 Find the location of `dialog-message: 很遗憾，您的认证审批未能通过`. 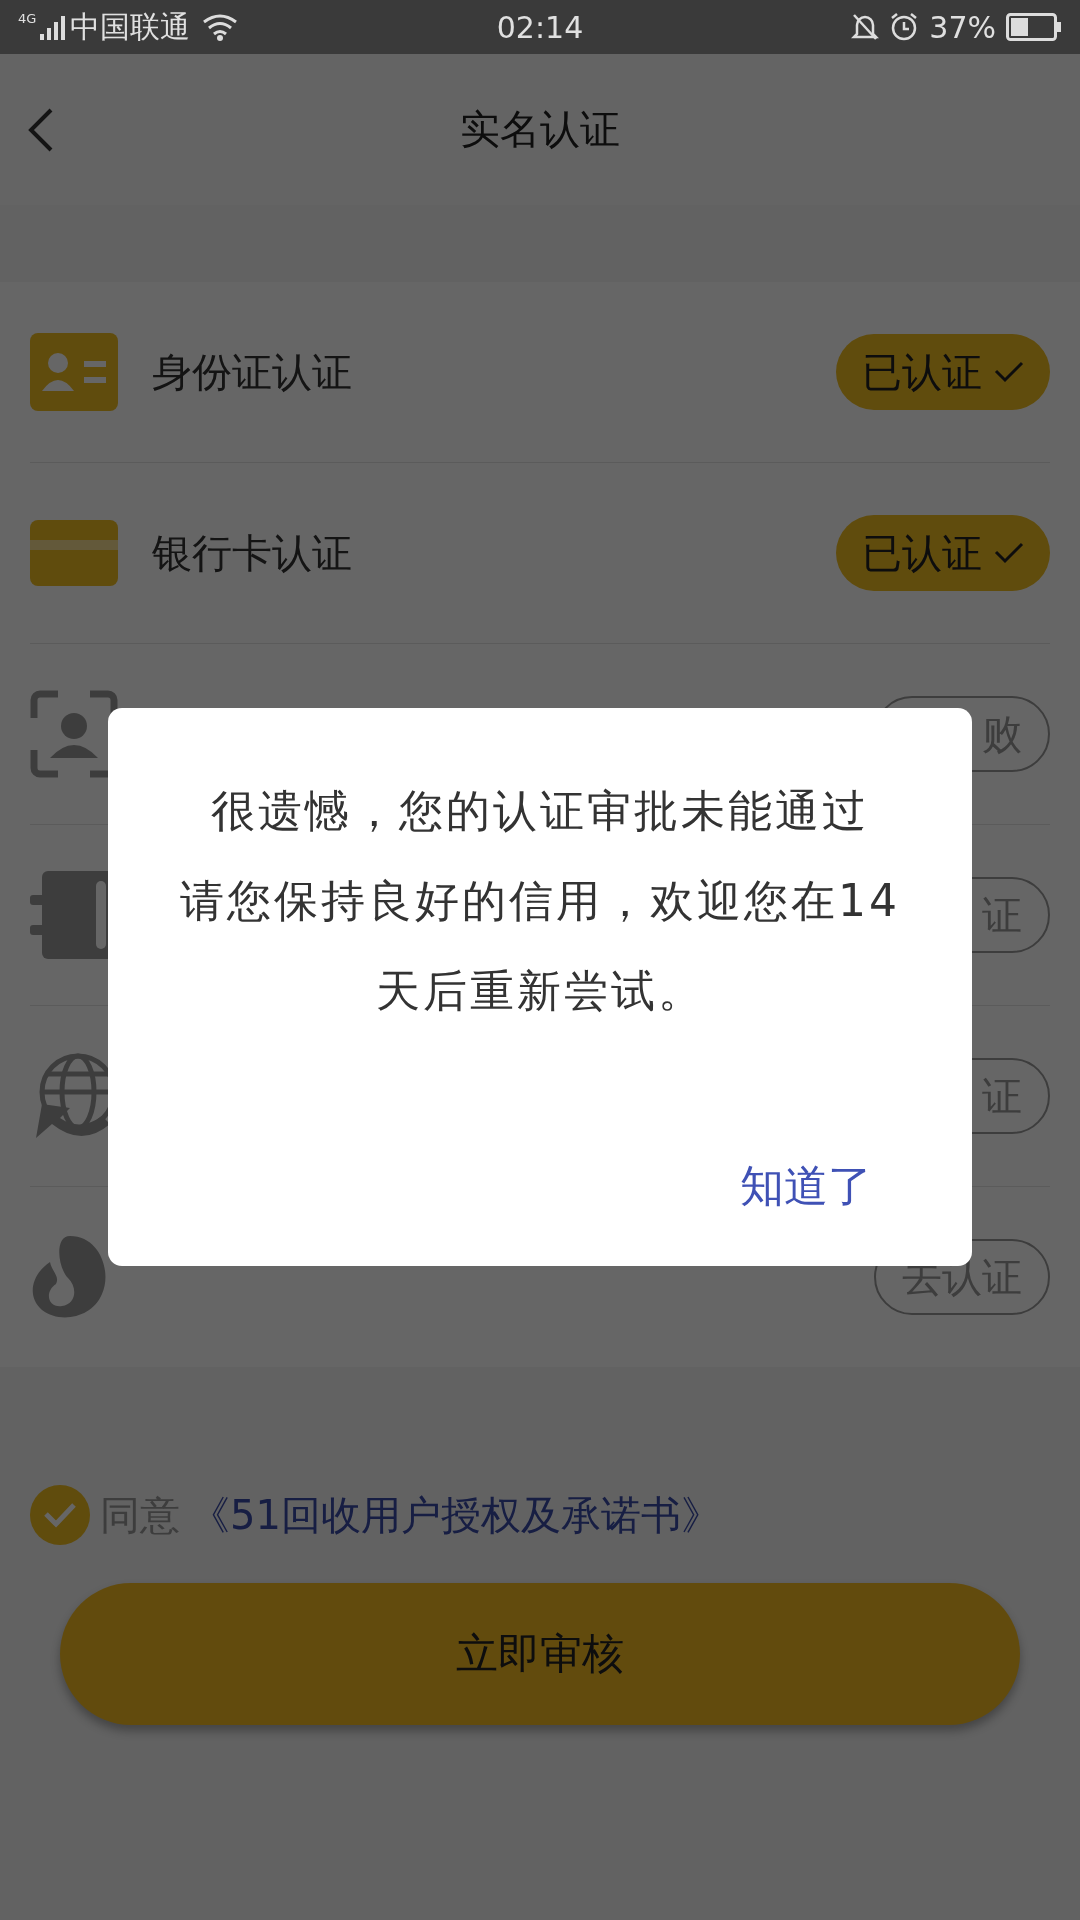

dialog-message: 很遗憾，您的认证审批未能通过 is located at coordinates (540, 811).